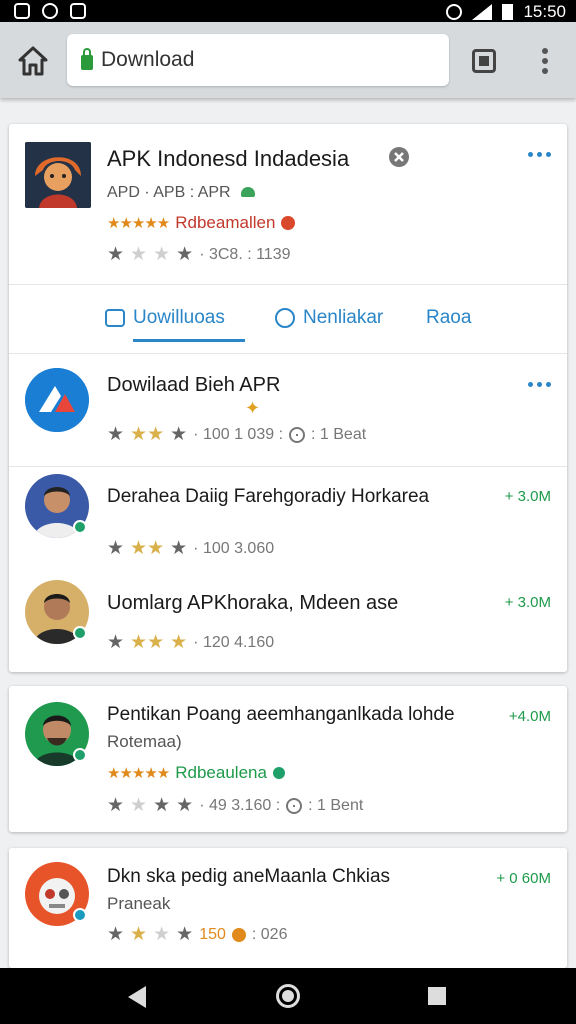 This screenshot has height=1024, width=576. Describe the element at coordinates (190, 548) in the screenshot. I see `app-stats: ★ ★★ ★ · 100 3.060` at that location.